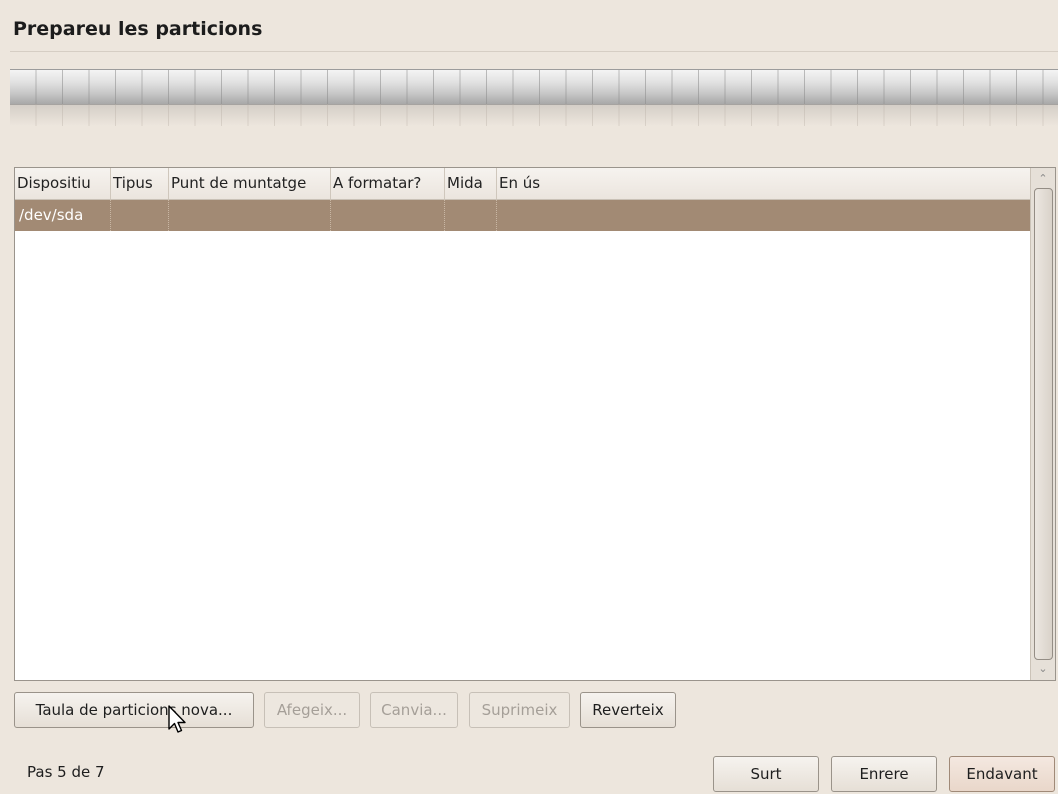 The height and width of the screenshot is (794, 1058). Describe the element at coordinates (388, 183) in the screenshot. I see `column-header-format: A formatar?` at that location.